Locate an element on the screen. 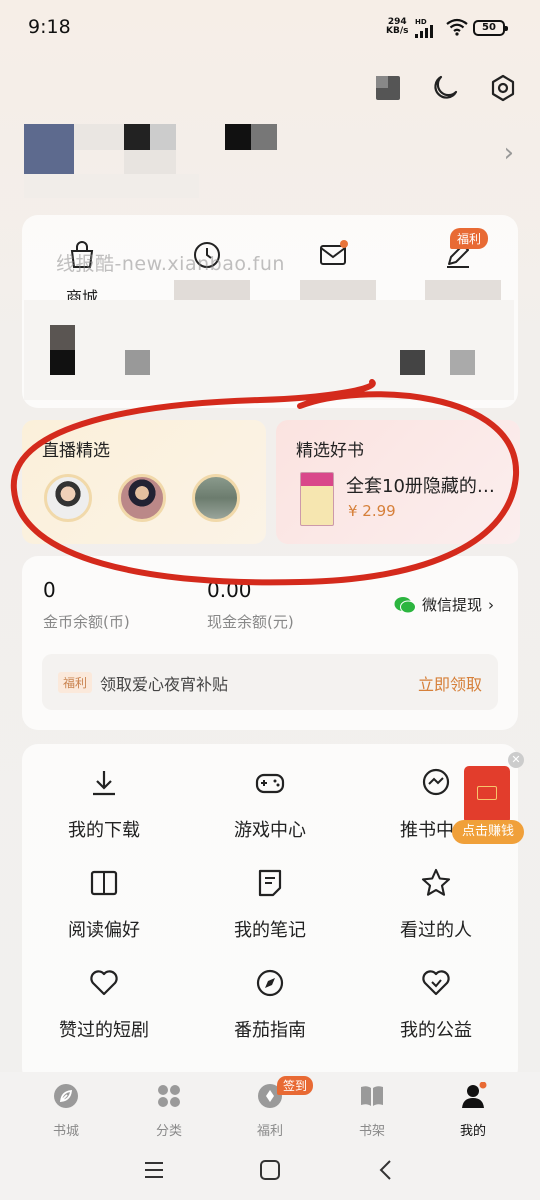  wechat-icon is located at coordinates (405, 604).